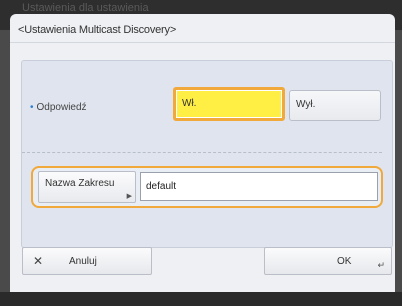  What do you see at coordinates (83, 261) in the screenshot?
I see `cancel-label: Anuluj` at bounding box center [83, 261].